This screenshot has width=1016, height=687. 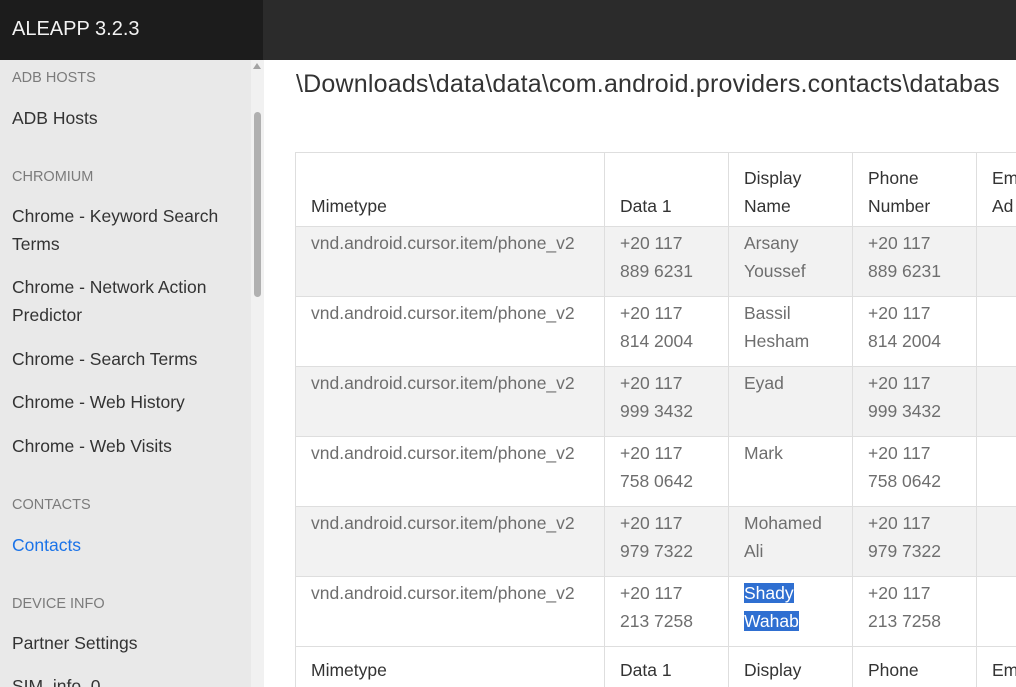 I want to click on cell-phone-number: +20 117 999 3432, so click(x=914, y=401).